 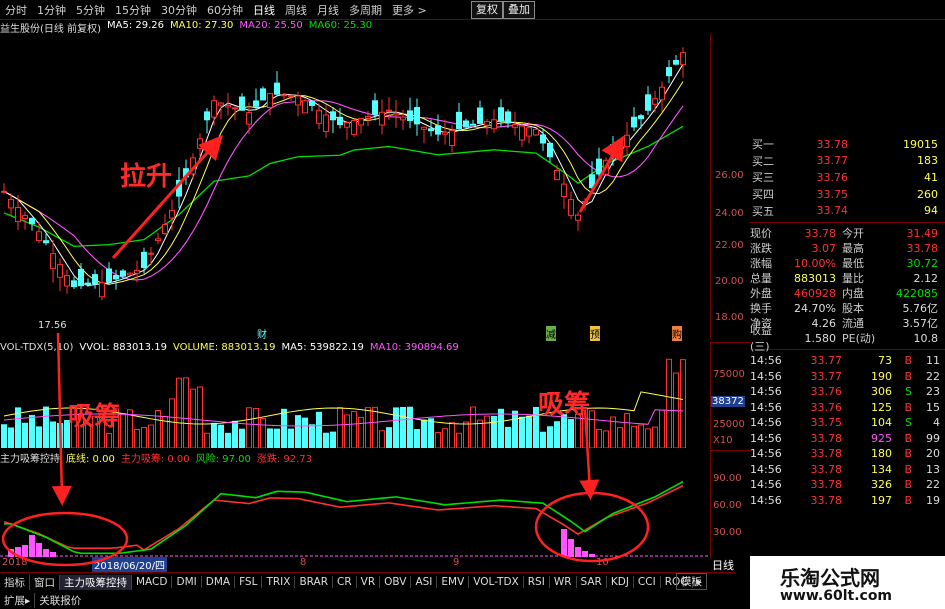 I want to click on stat-value: 3.57亿, so click(x=920, y=324).